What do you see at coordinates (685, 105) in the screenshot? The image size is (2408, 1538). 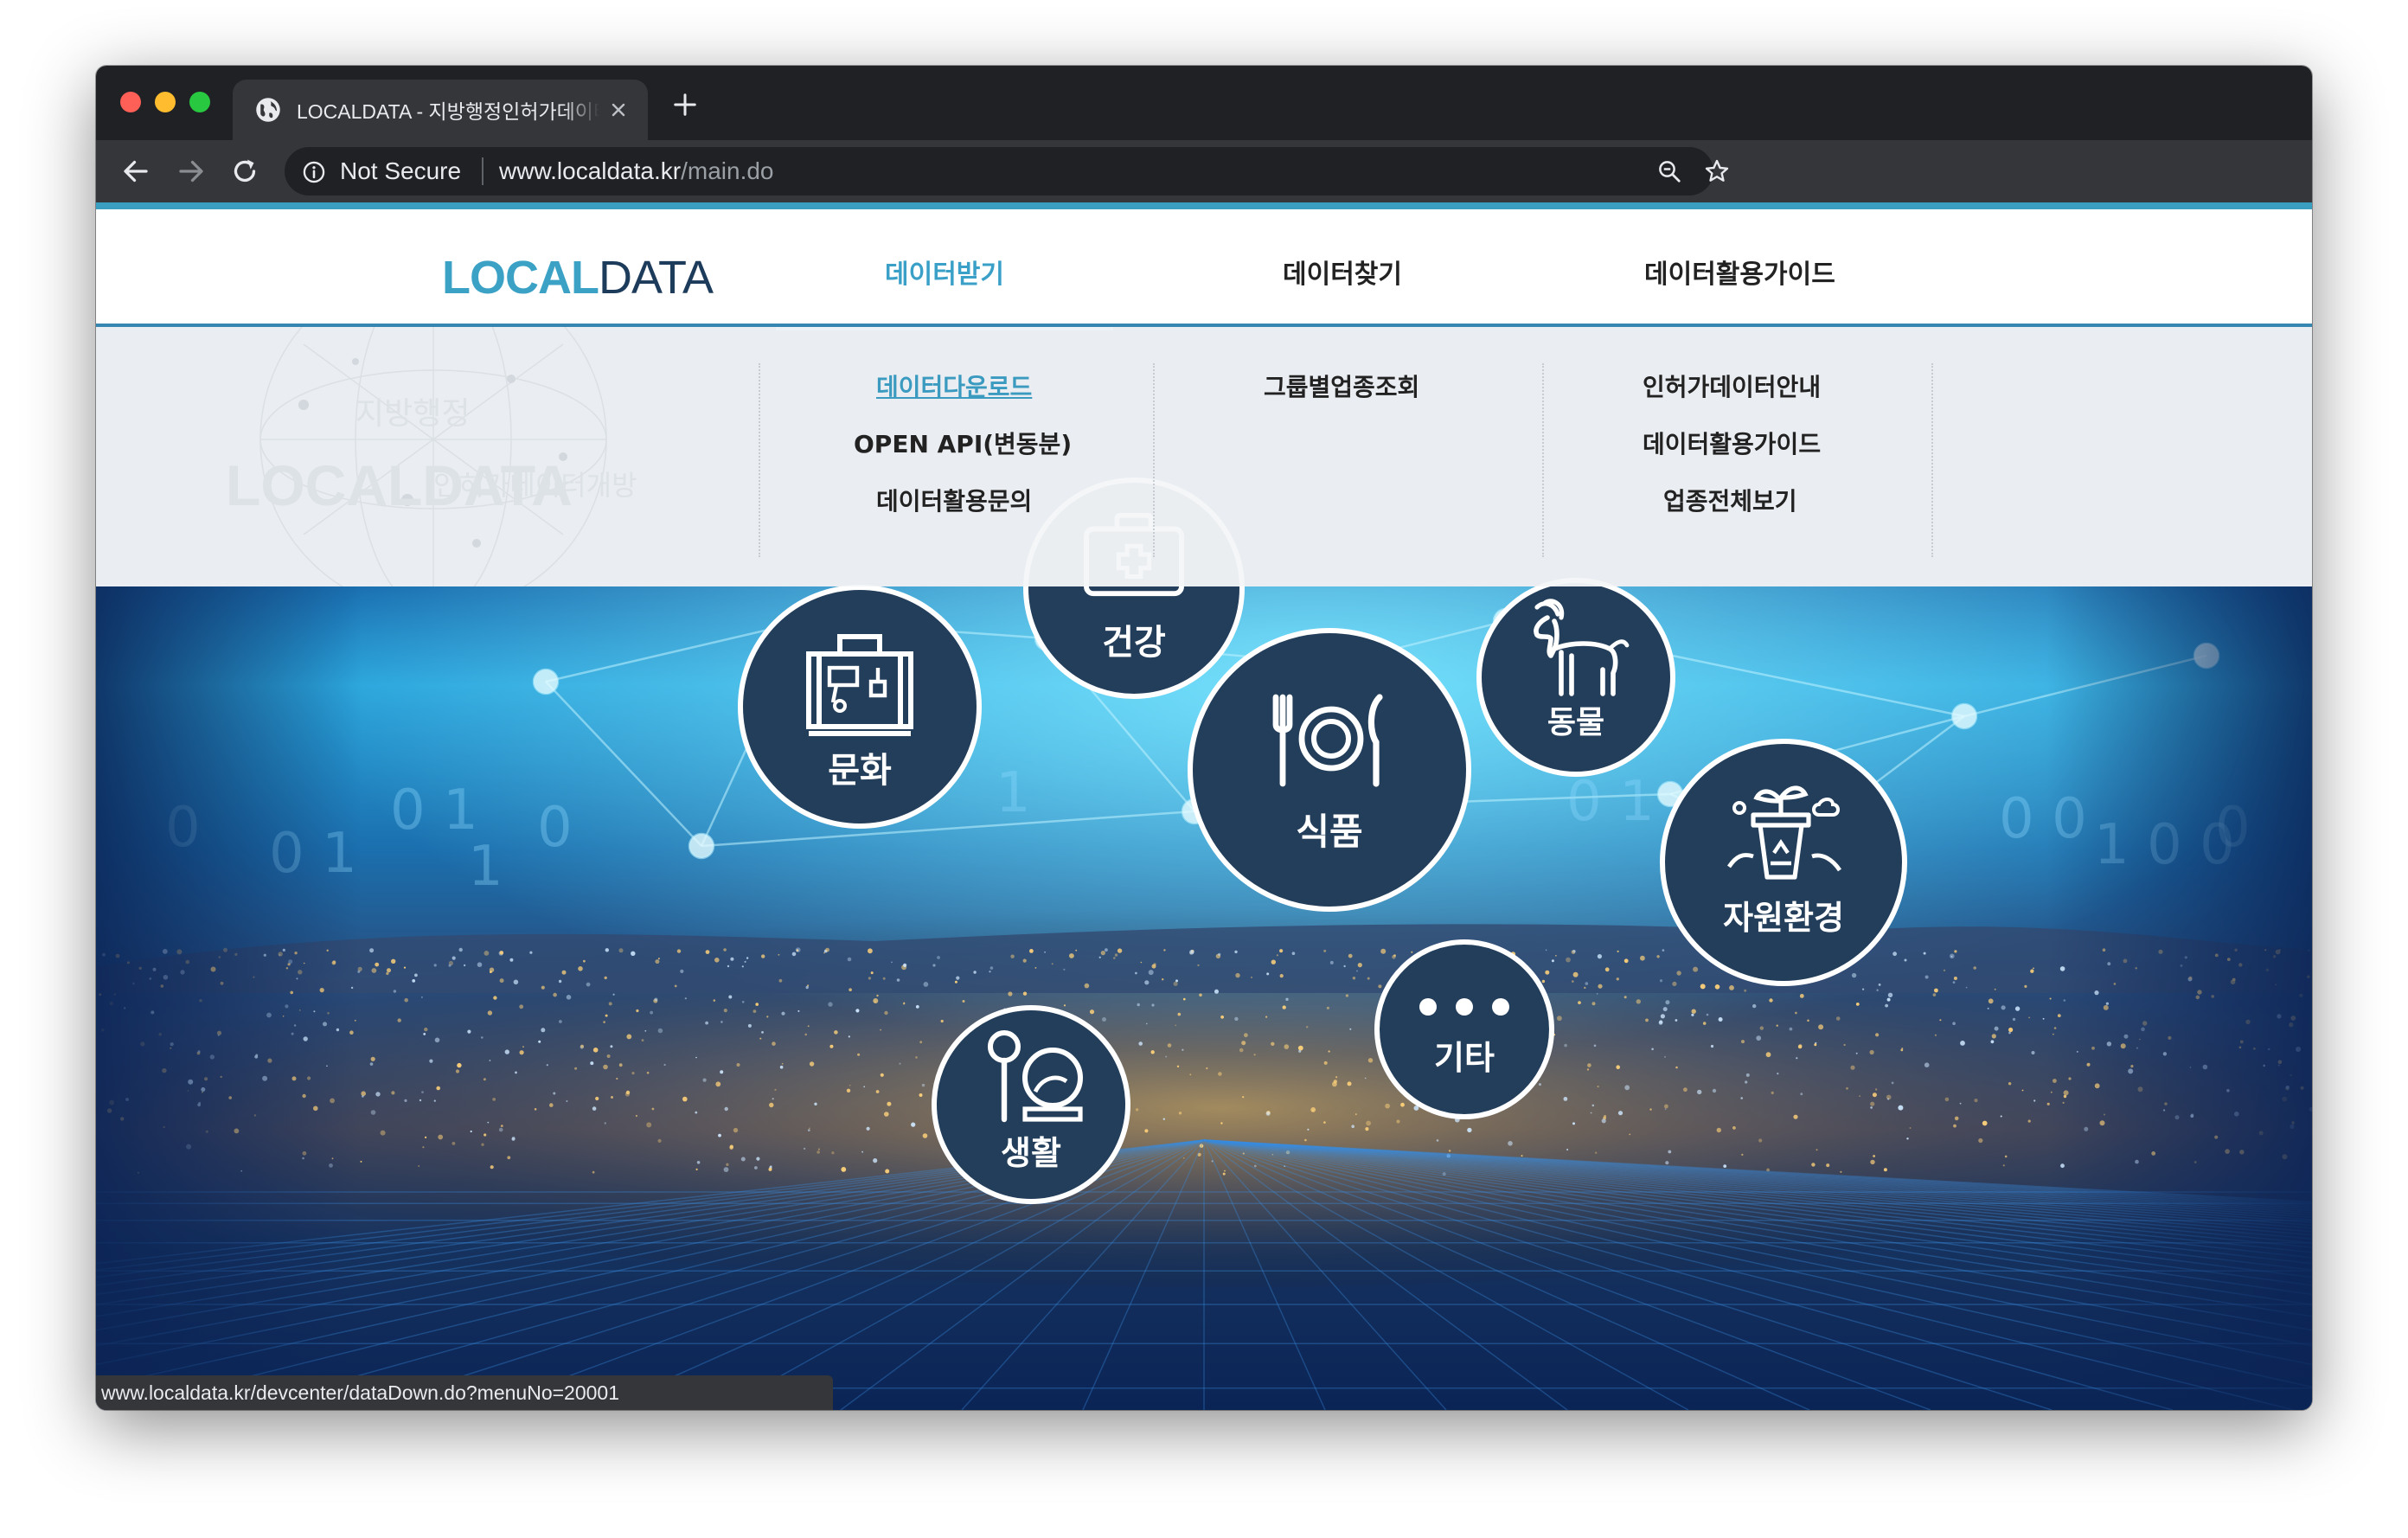 I see `new-tab-icon` at bounding box center [685, 105].